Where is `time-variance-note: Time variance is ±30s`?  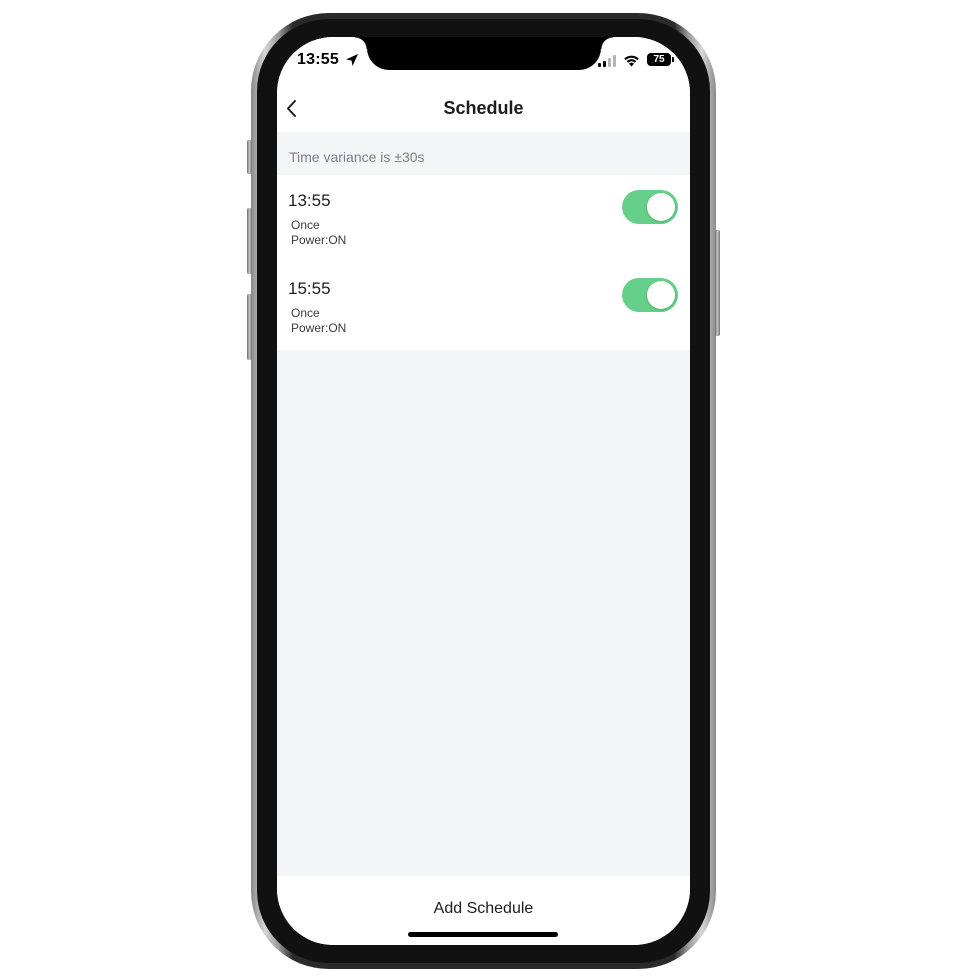 time-variance-note: Time variance is ±30s is located at coordinates (357, 157).